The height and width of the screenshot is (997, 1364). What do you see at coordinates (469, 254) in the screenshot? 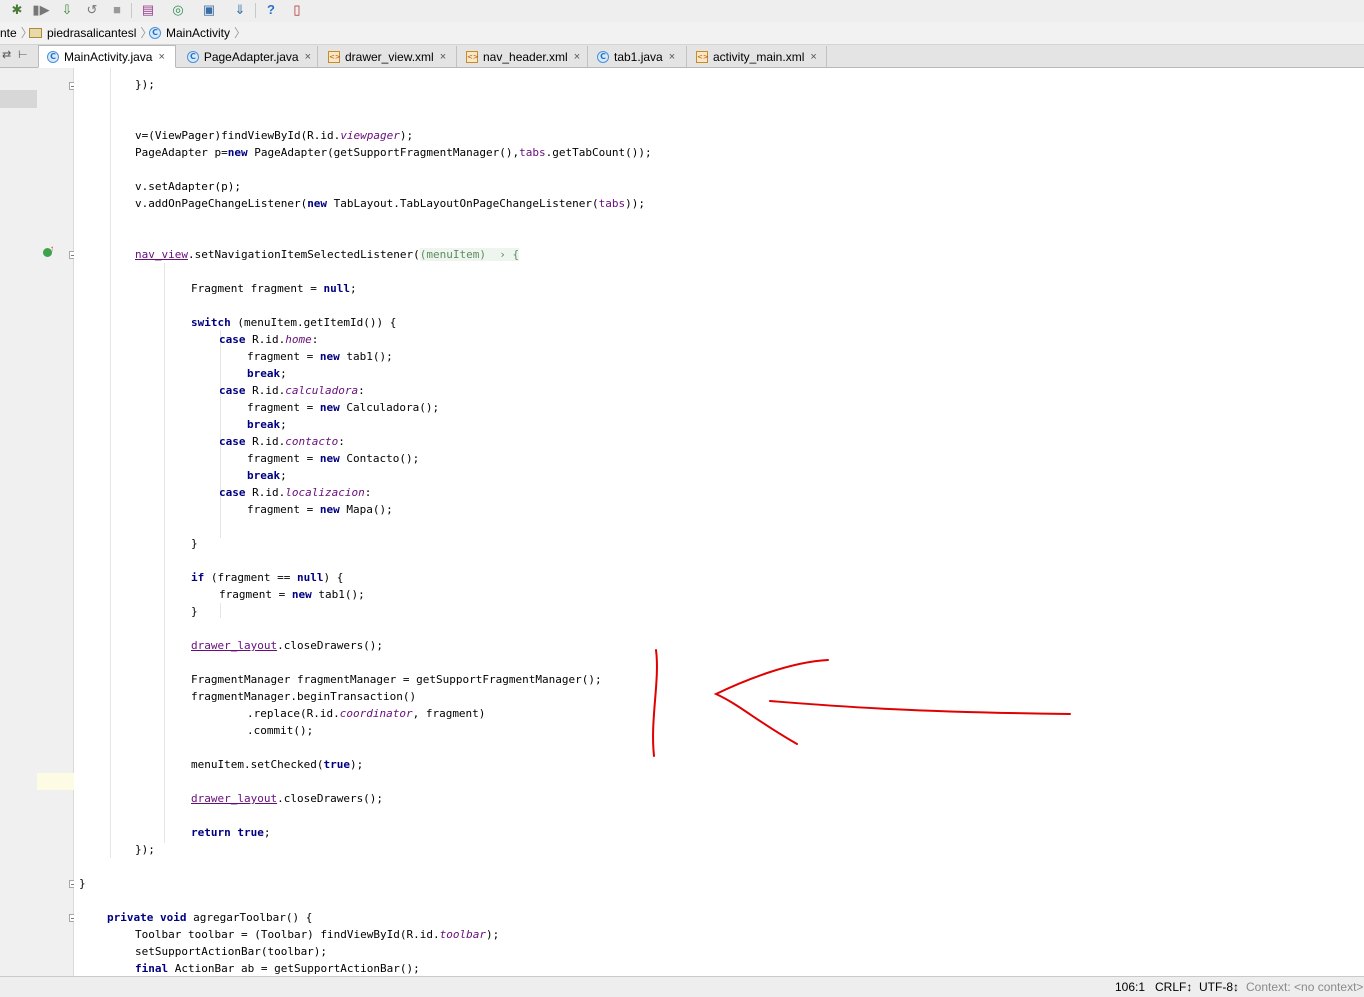
I see `lambda-hint: (menuItem) › {` at bounding box center [469, 254].